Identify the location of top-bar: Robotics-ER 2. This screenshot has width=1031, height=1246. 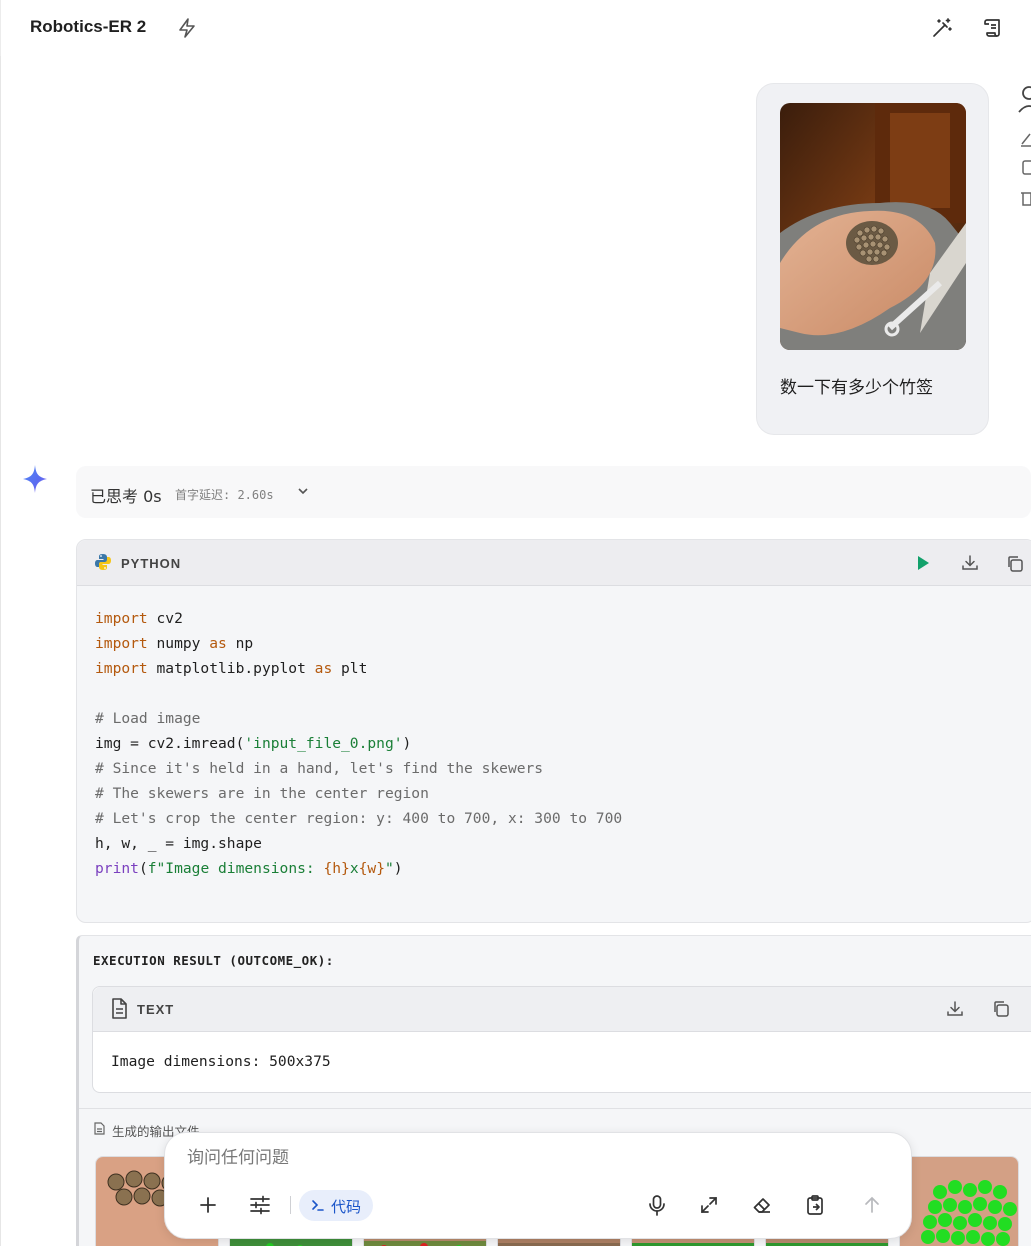
(515, 28).